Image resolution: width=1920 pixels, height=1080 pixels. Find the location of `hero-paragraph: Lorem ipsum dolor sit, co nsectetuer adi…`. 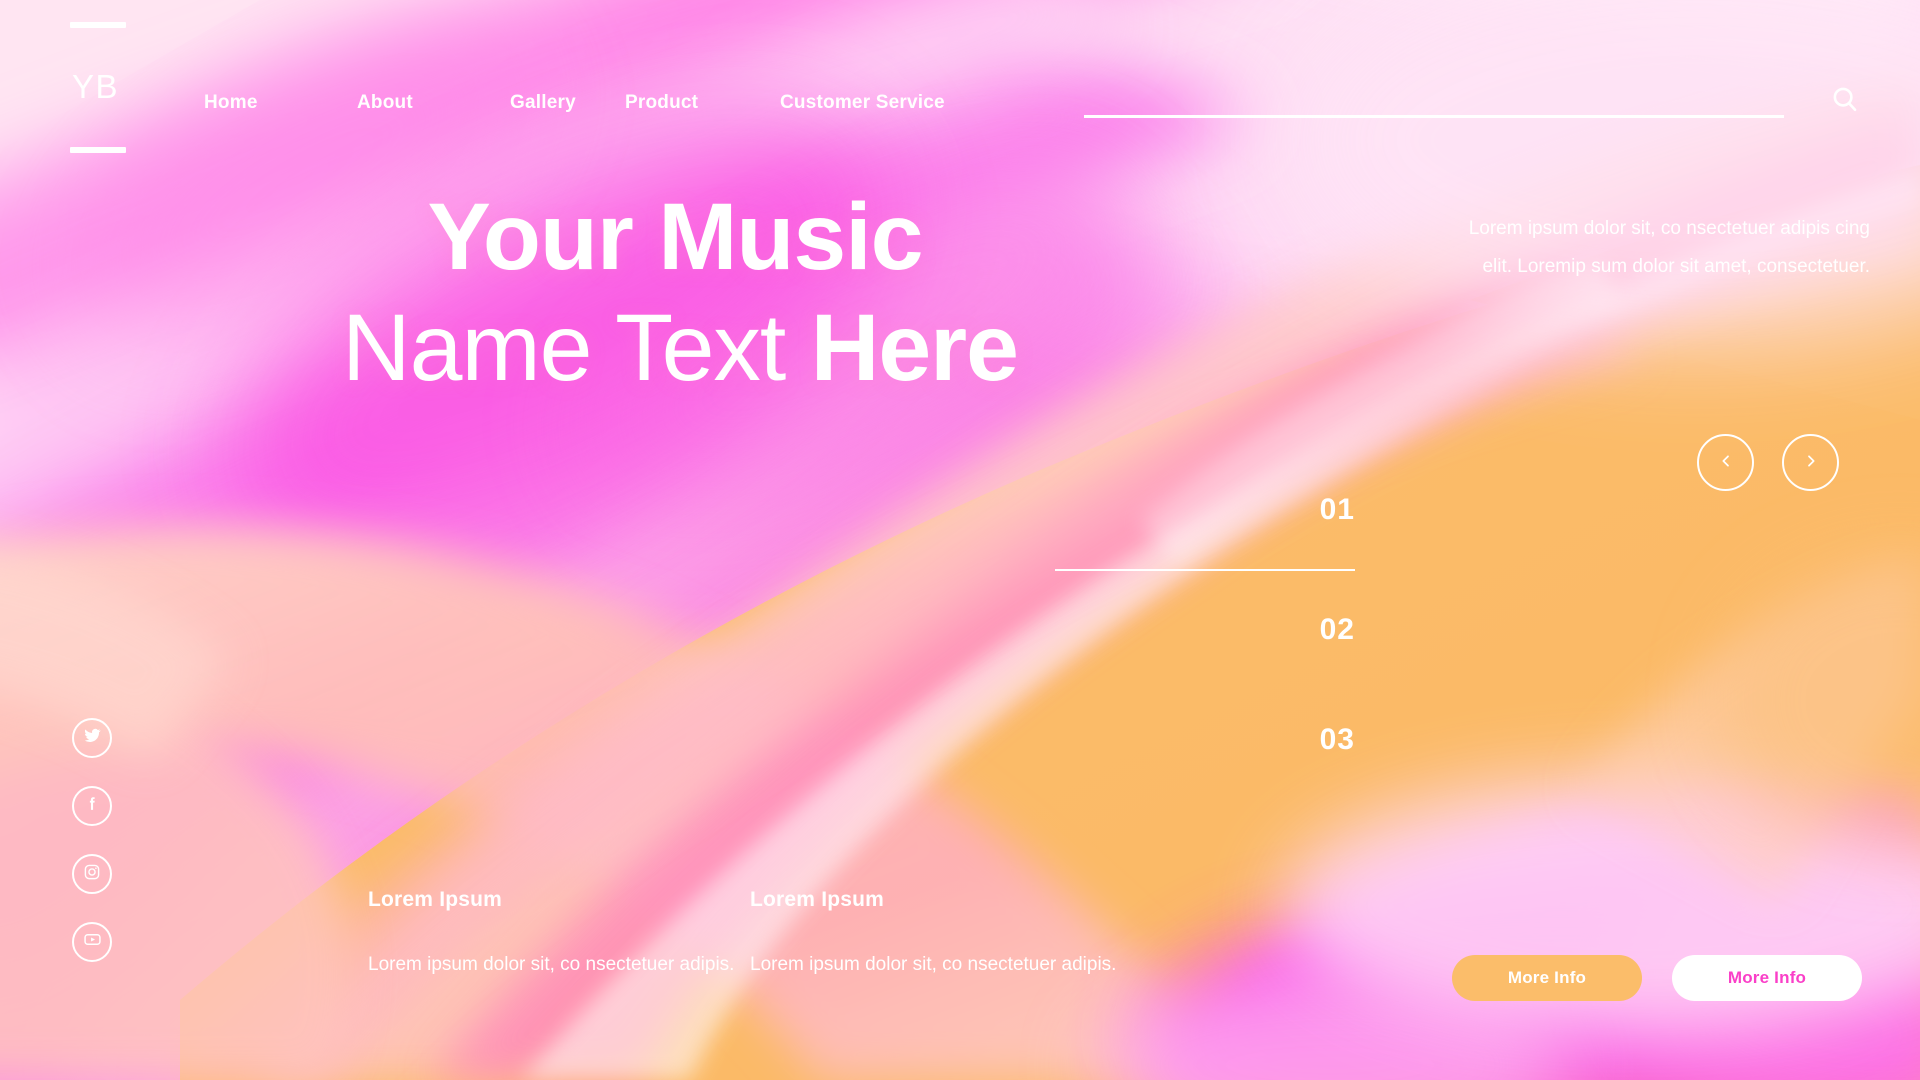

hero-paragraph: Lorem ipsum dolor sit, co nsectetuer adi… is located at coordinates (1669, 247).